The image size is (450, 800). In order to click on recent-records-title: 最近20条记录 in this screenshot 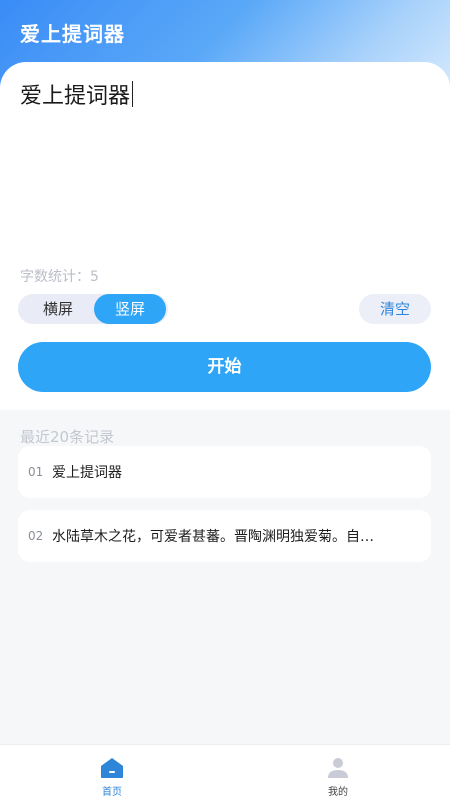, I will do `click(67, 437)`.